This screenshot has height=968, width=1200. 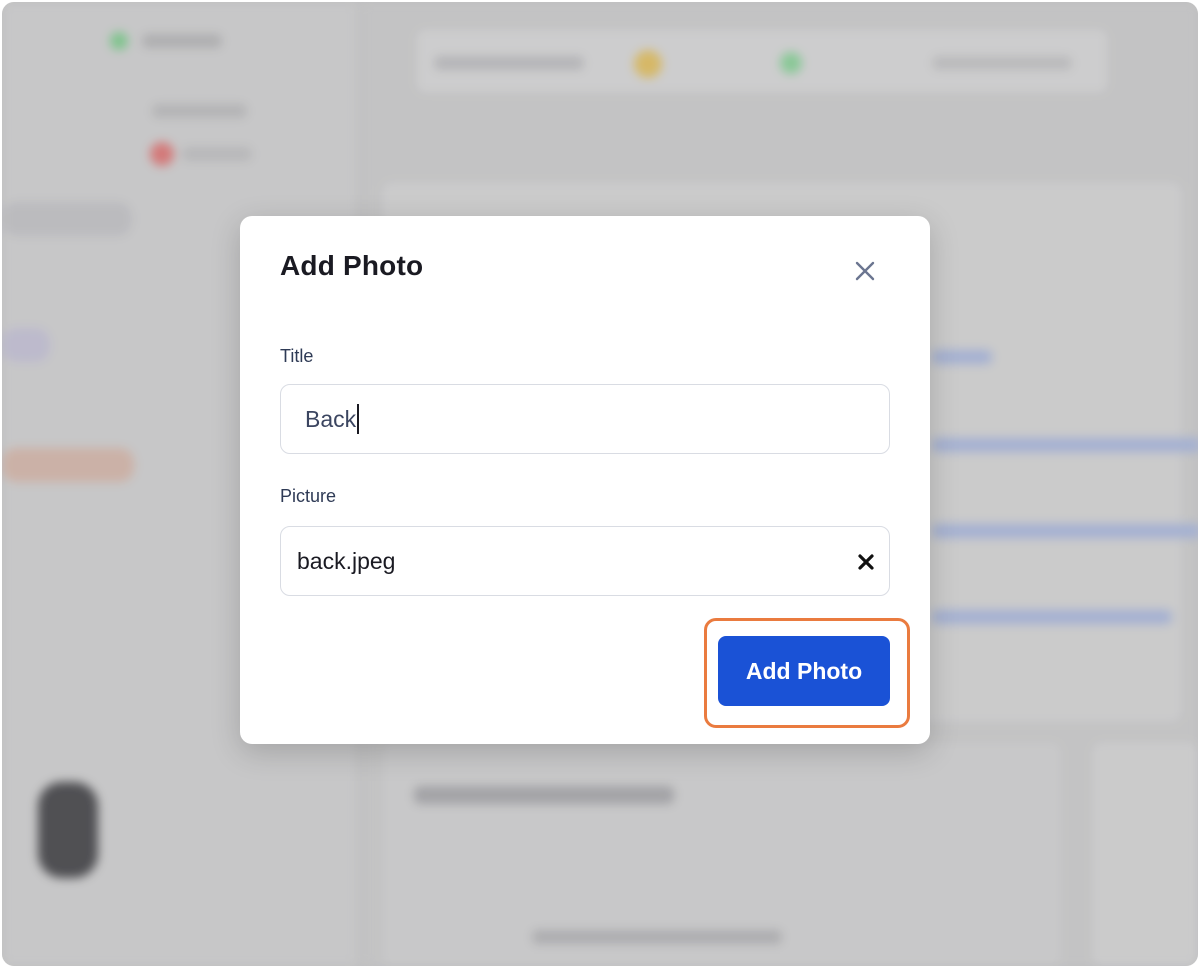 I want to click on add-photo-button: Add Photo, so click(x=804, y=671).